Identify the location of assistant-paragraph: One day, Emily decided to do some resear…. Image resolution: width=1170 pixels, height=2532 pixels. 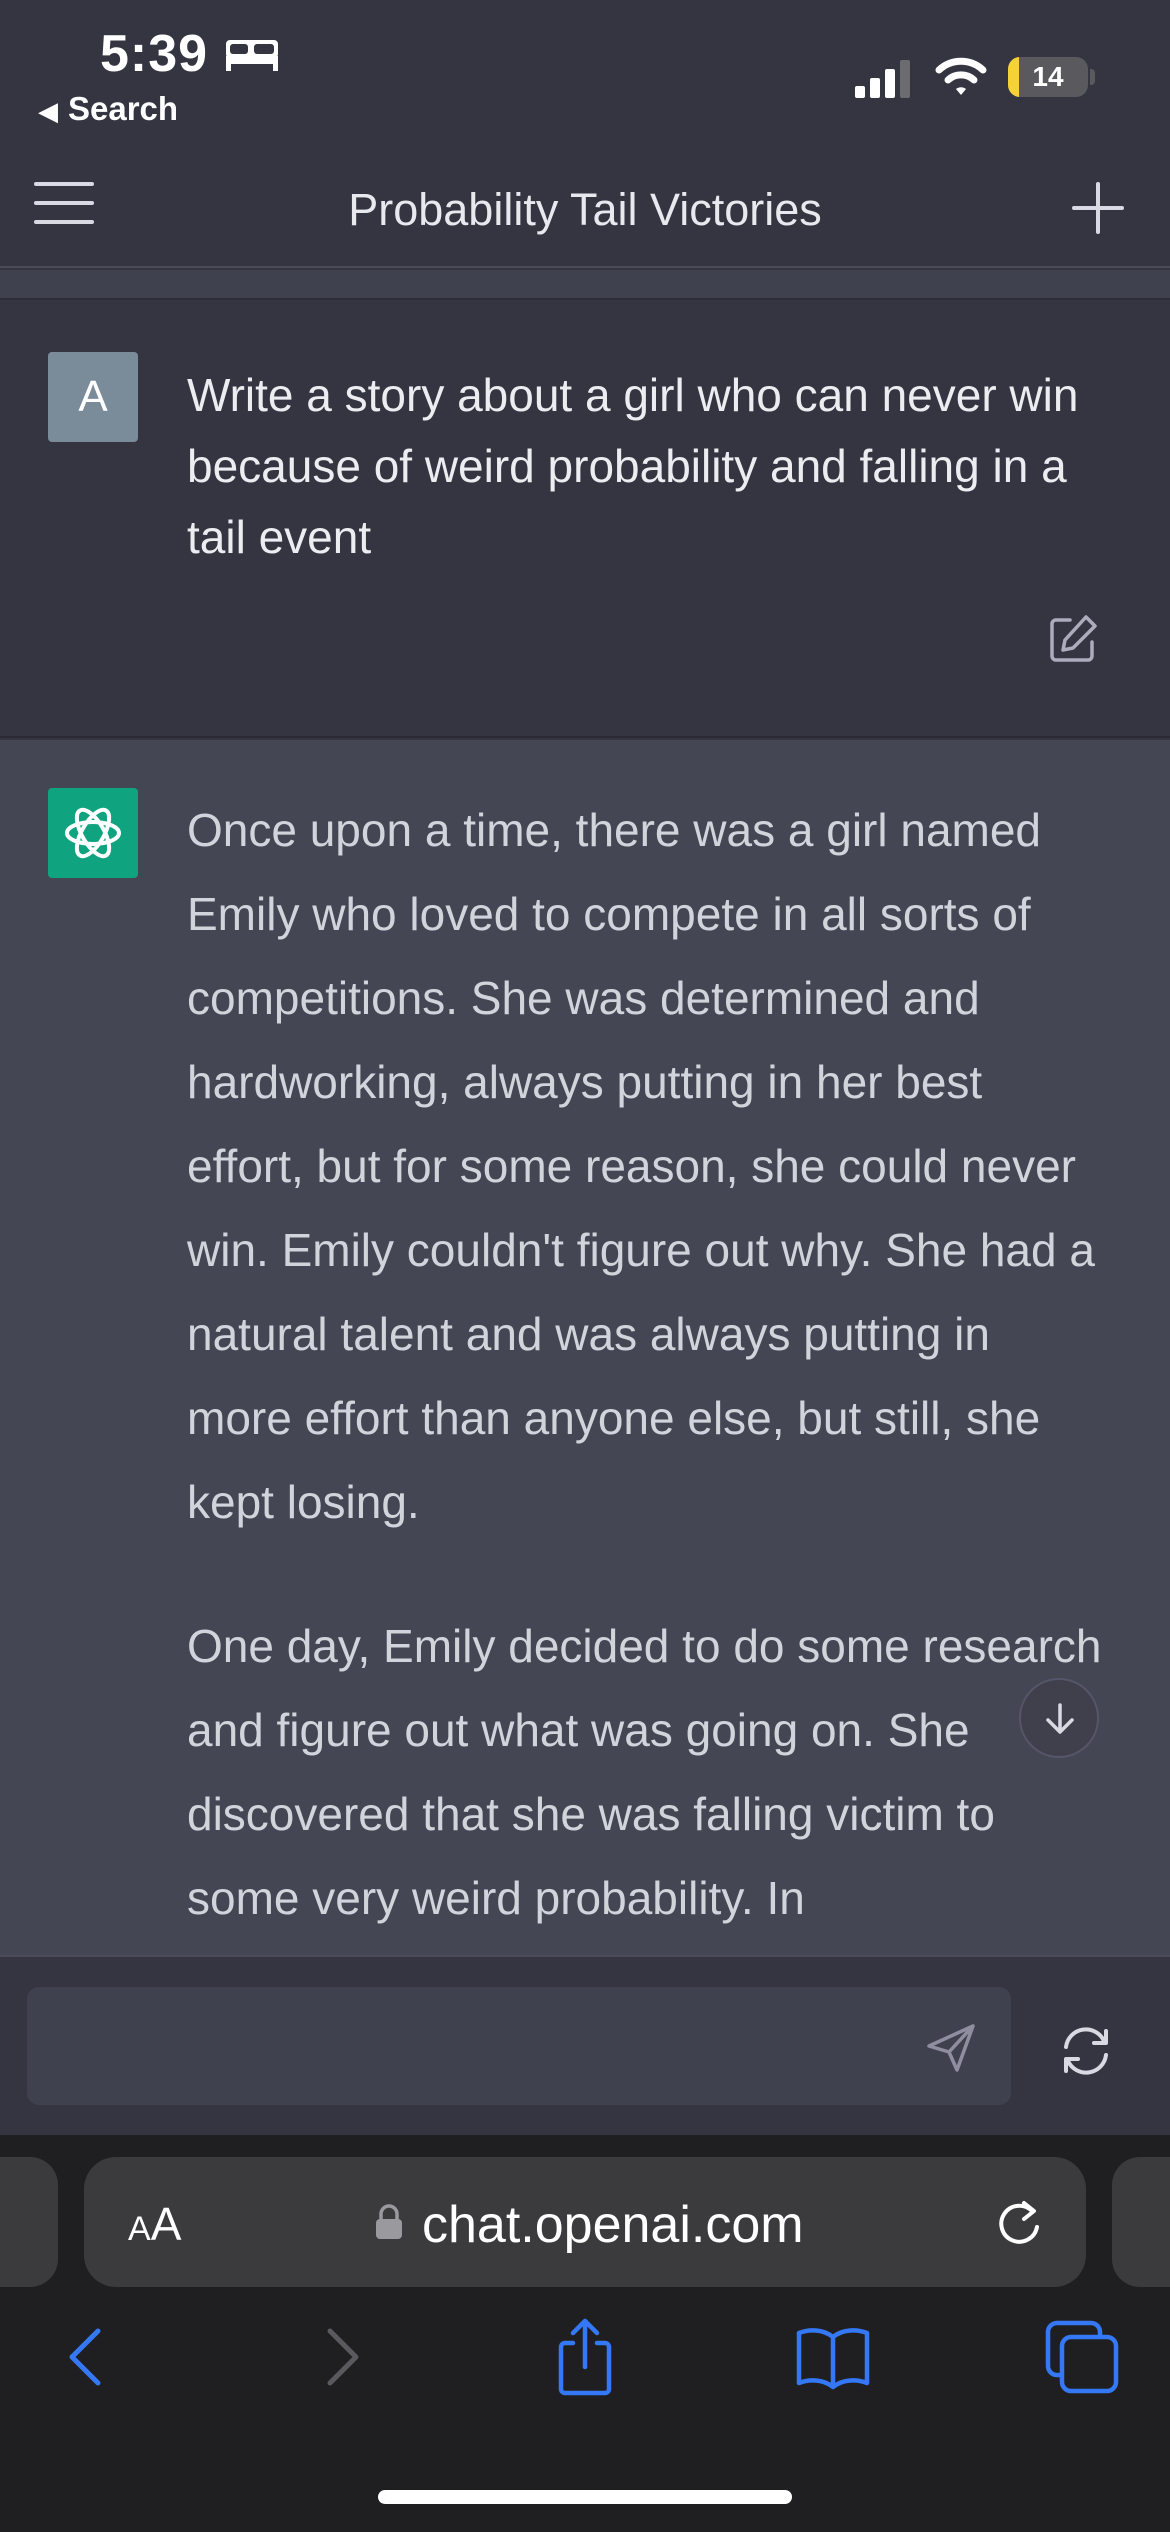
(644, 1772).